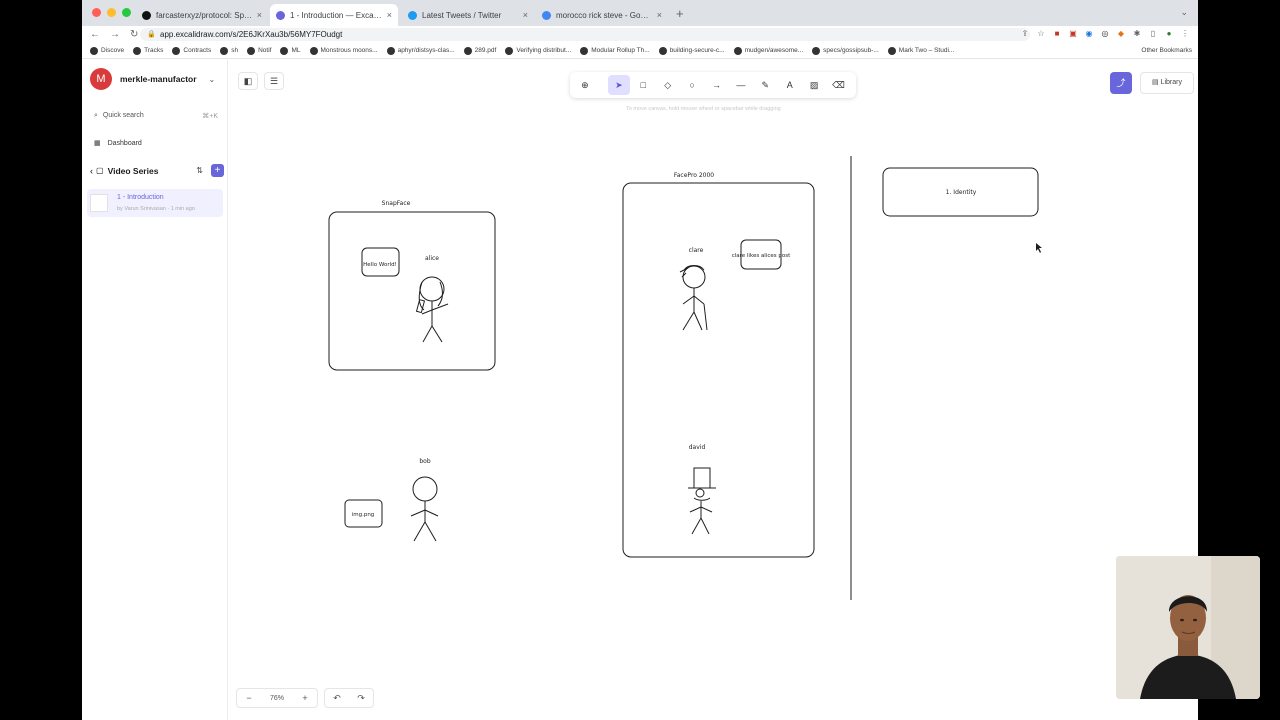 This screenshot has width=1280, height=720. I want to click on sidepanel-icon: ▯, so click(1153, 34).